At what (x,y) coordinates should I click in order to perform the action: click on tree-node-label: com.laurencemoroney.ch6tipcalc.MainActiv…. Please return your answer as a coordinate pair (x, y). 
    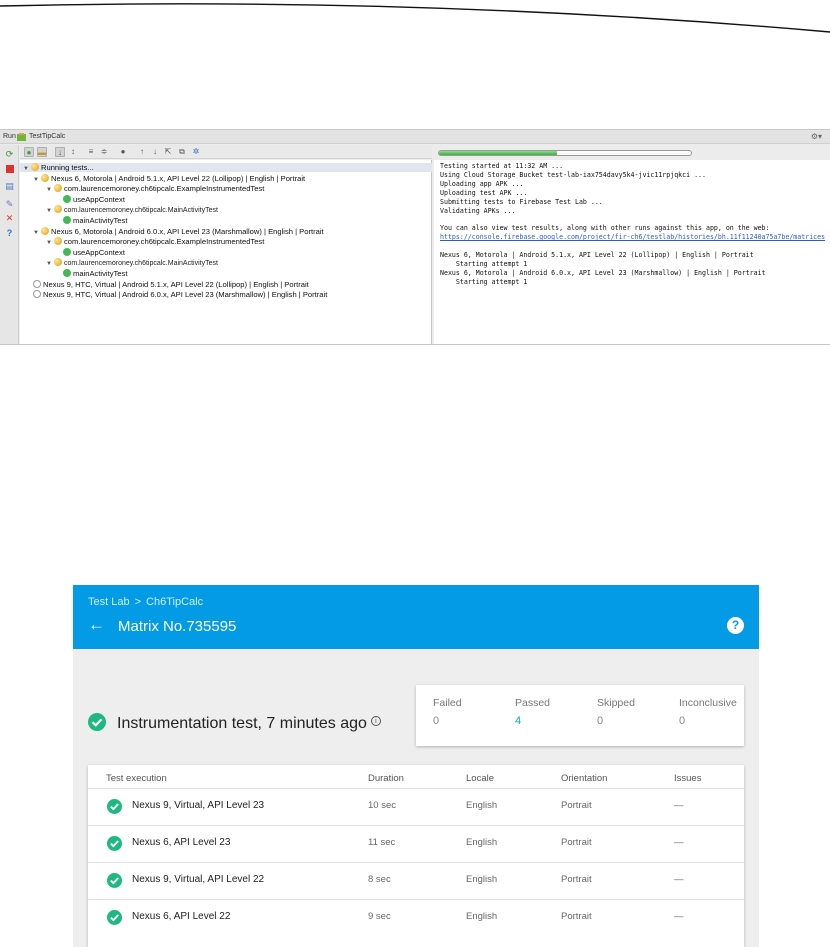
    Looking at the image, I should click on (141, 211).